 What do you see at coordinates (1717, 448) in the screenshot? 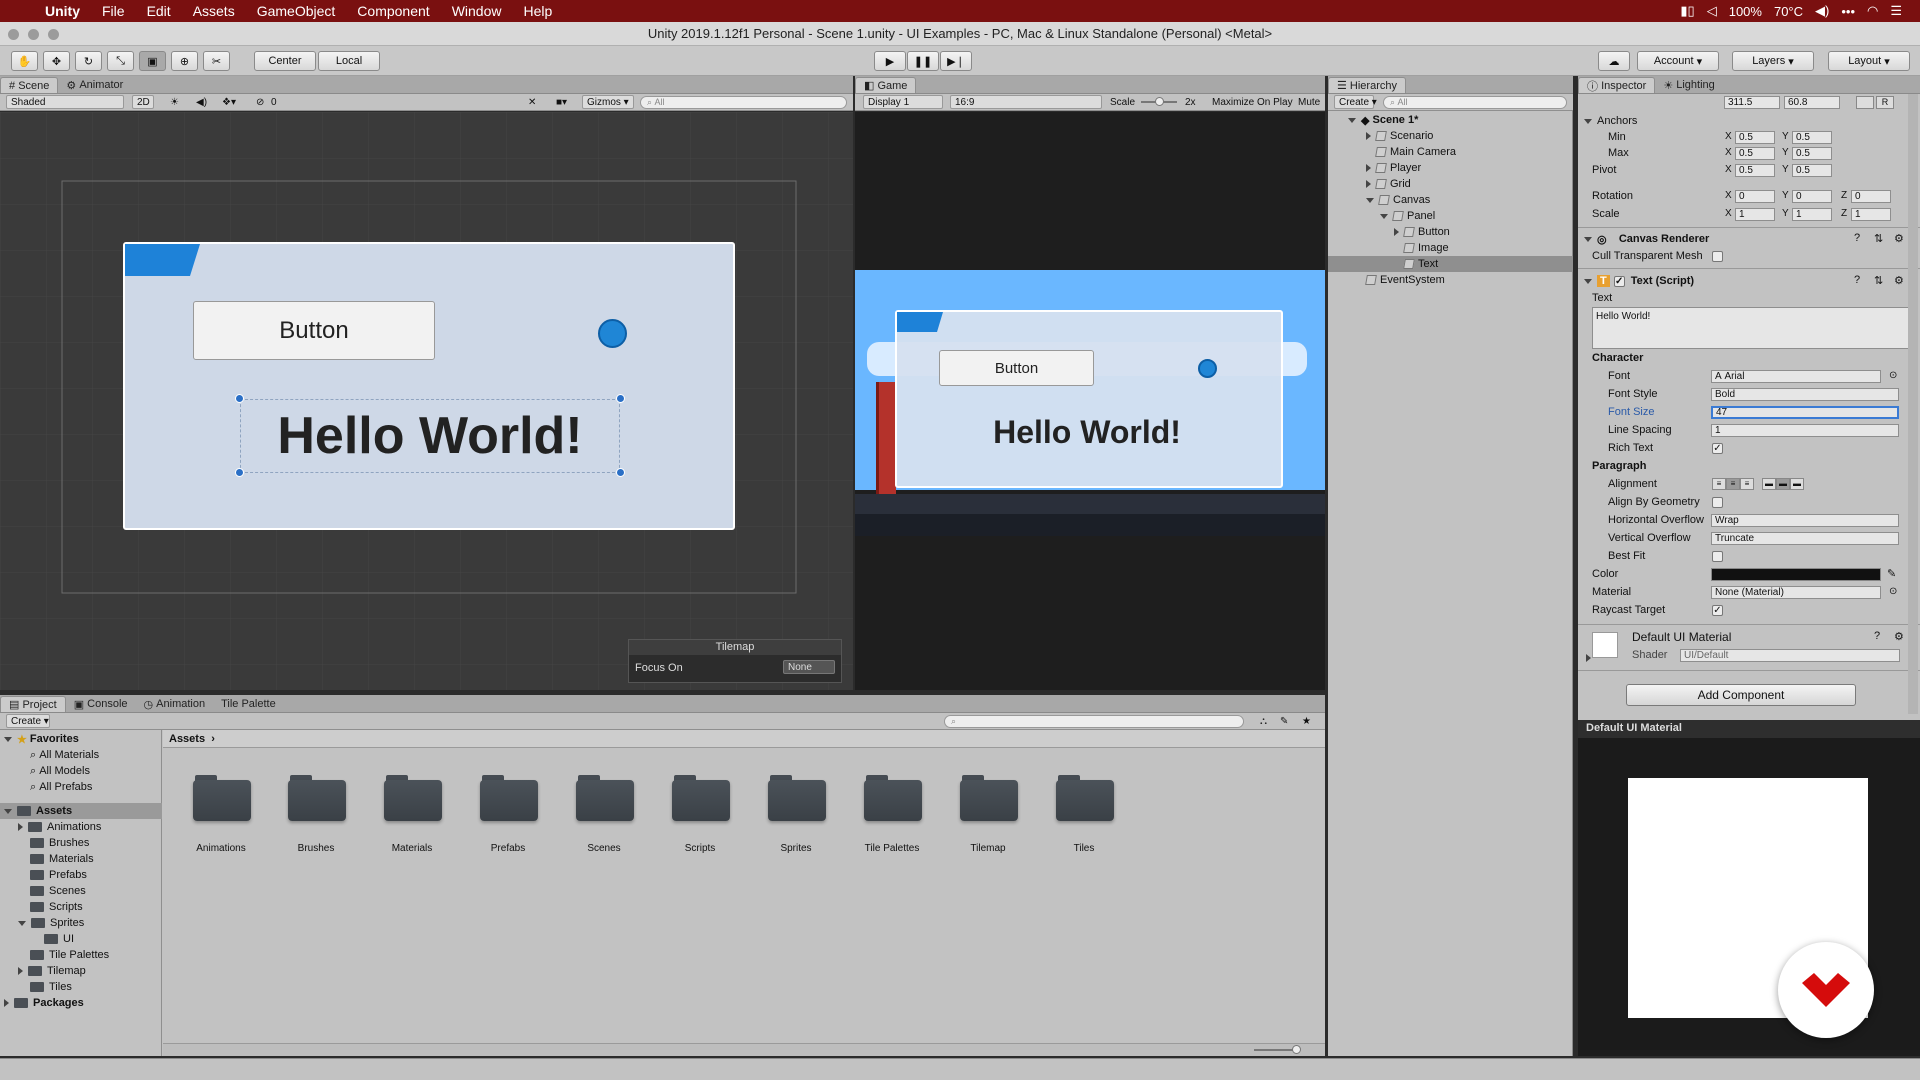
I see `rich-text-checkbox: ✓` at bounding box center [1717, 448].